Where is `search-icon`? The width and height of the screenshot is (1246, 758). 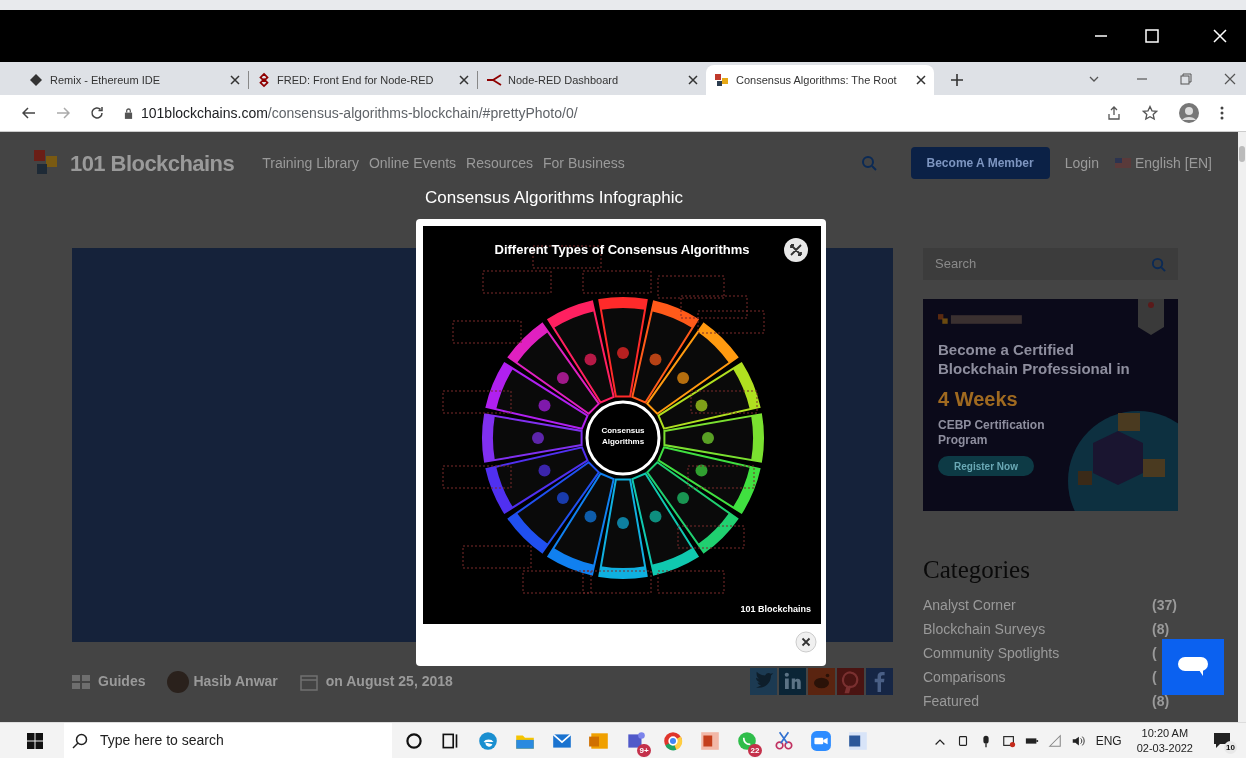
search-icon is located at coordinates (80, 740).